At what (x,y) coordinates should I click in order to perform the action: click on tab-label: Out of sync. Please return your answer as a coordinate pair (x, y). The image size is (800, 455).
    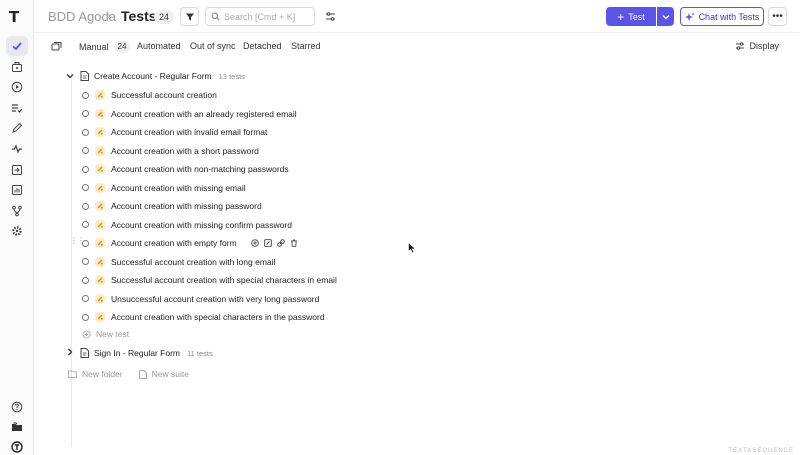
    Looking at the image, I should click on (213, 46).